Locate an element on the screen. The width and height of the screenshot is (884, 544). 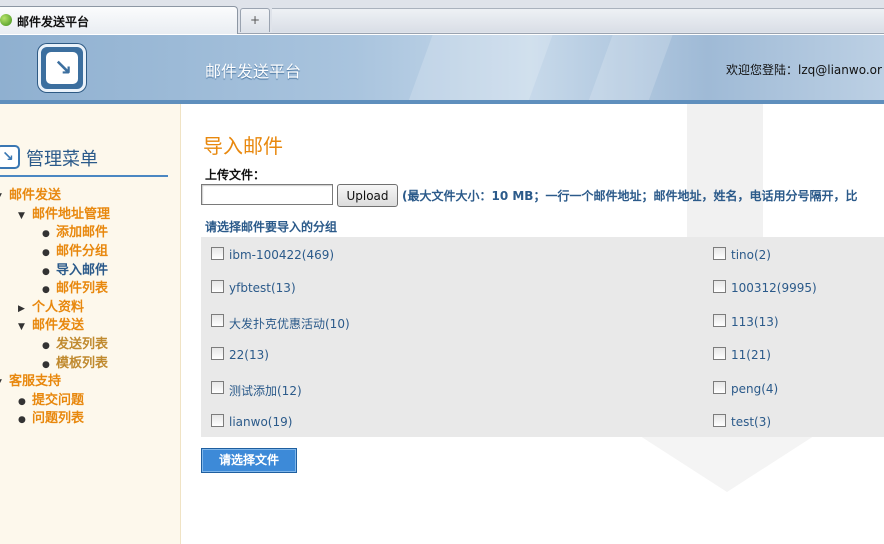
menu-item-support: ▼客服支持 is located at coordinates (30, 379).